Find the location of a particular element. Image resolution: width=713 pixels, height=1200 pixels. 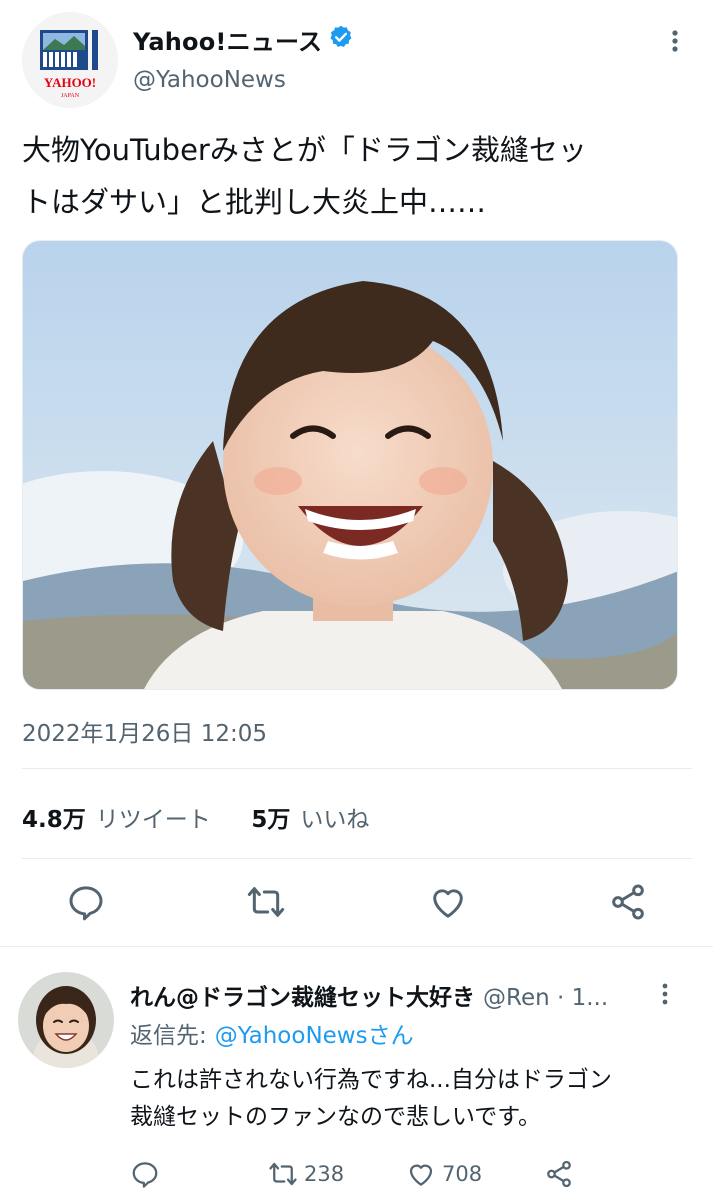

retweets-stat: 4.8万 リツイート is located at coordinates (120, 820).